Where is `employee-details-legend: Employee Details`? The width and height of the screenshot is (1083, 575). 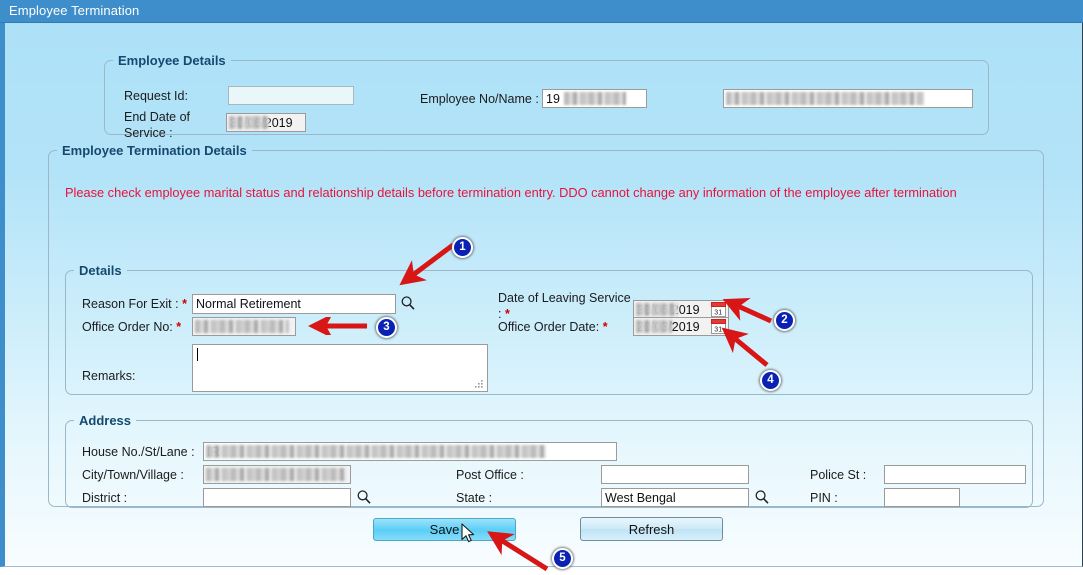
employee-details-legend: Employee Details is located at coordinates (172, 60).